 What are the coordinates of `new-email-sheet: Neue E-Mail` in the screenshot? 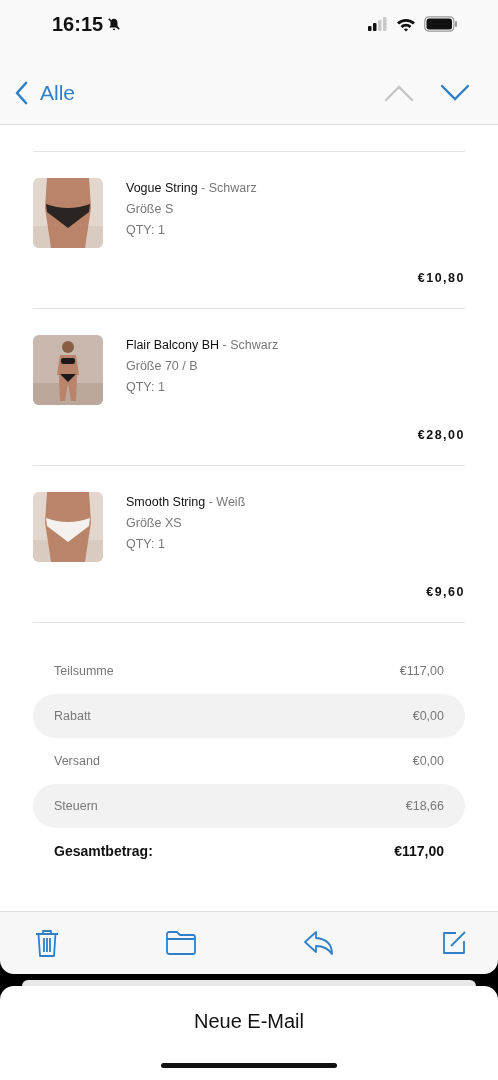 It's located at (249, 1033).